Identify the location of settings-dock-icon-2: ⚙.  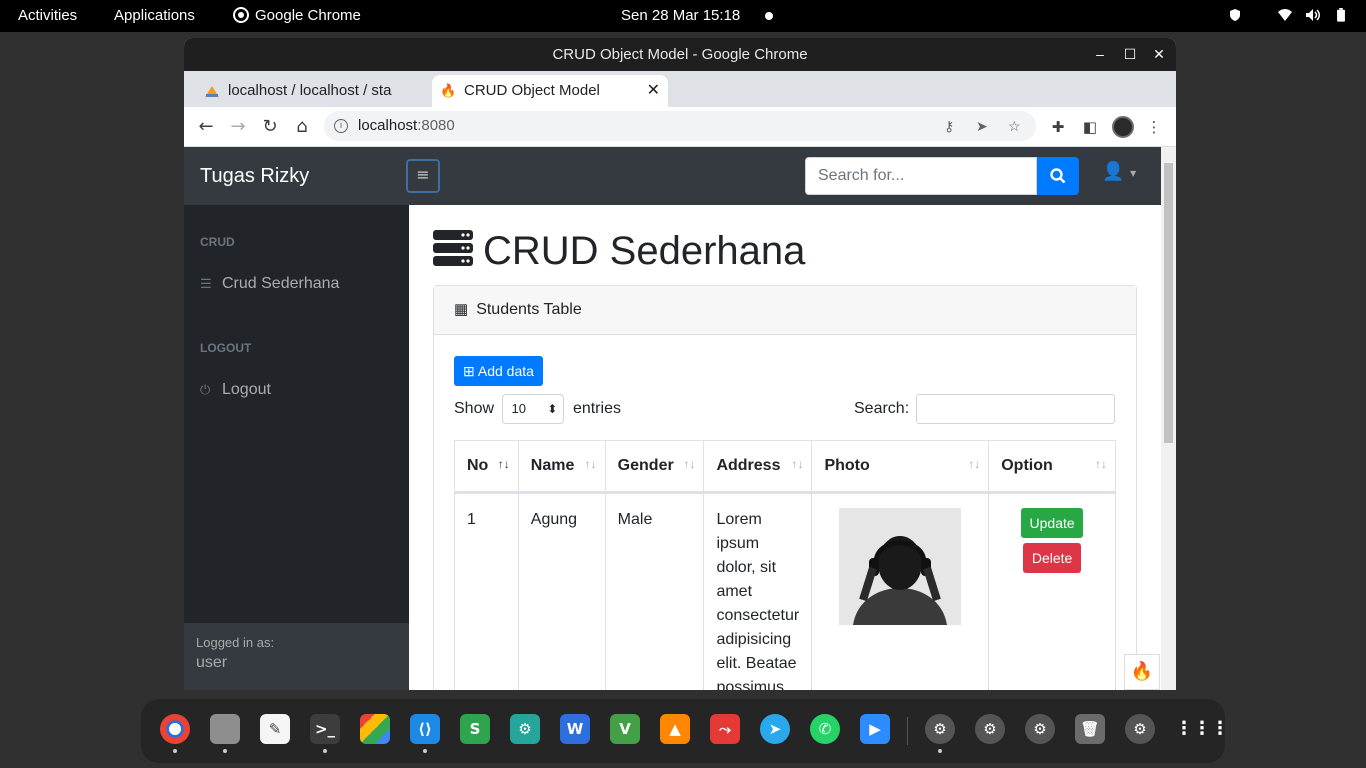
(990, 729).